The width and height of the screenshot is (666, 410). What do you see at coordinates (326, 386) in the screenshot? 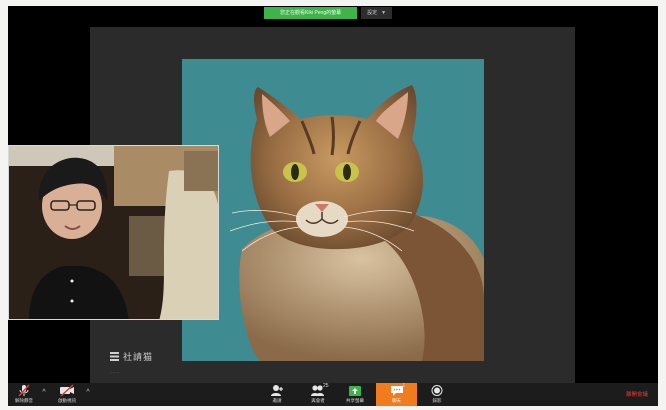
I see `participants-count: 25` at bounding box center [326, 386].